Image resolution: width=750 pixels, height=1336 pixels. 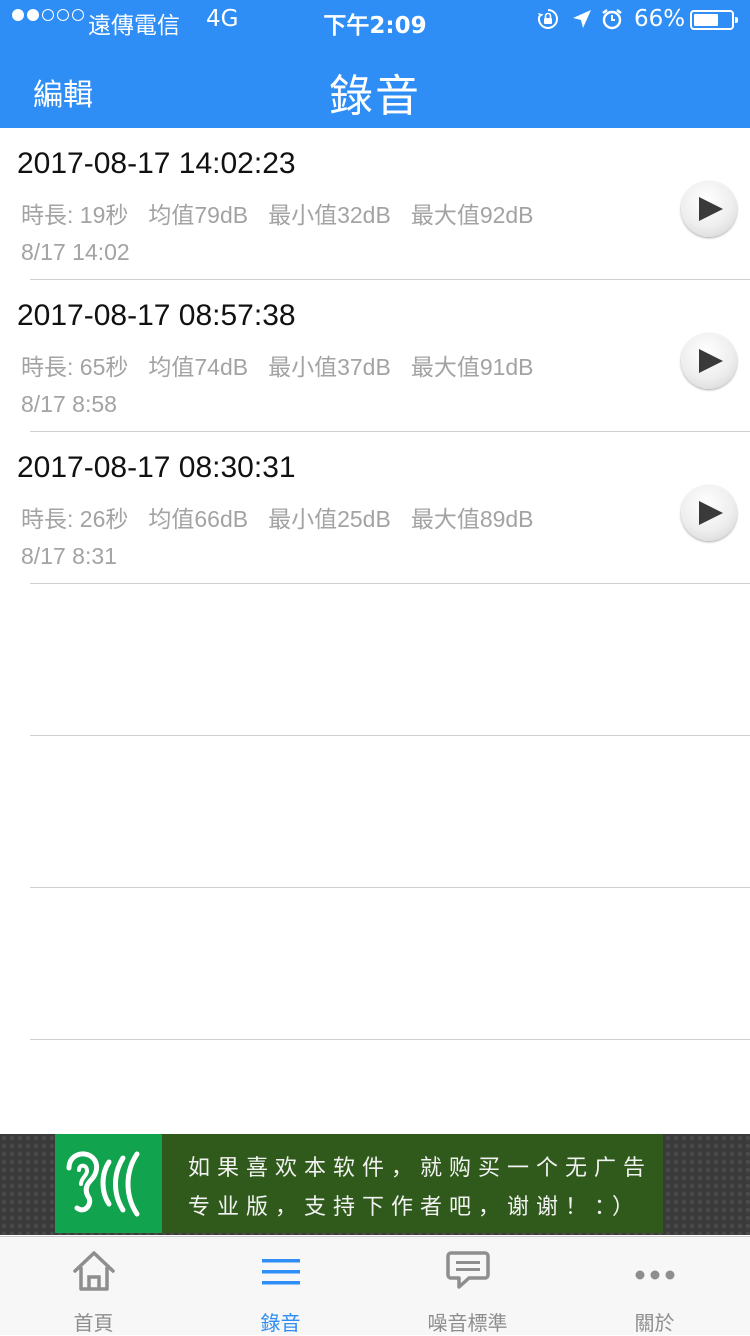 I want to click on ad-line-1: 如果喜欢本软件，就购买一个无广告, so click(x=420, y=1168).